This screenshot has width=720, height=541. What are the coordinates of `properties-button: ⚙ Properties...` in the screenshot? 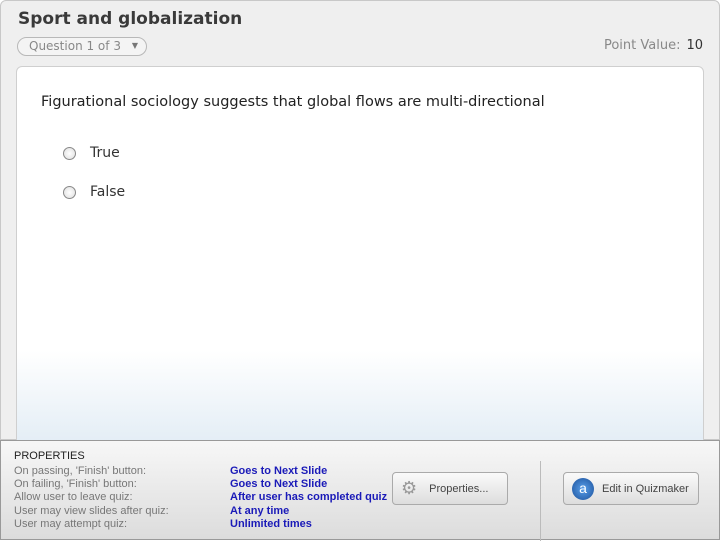 It's located at (450, 488).